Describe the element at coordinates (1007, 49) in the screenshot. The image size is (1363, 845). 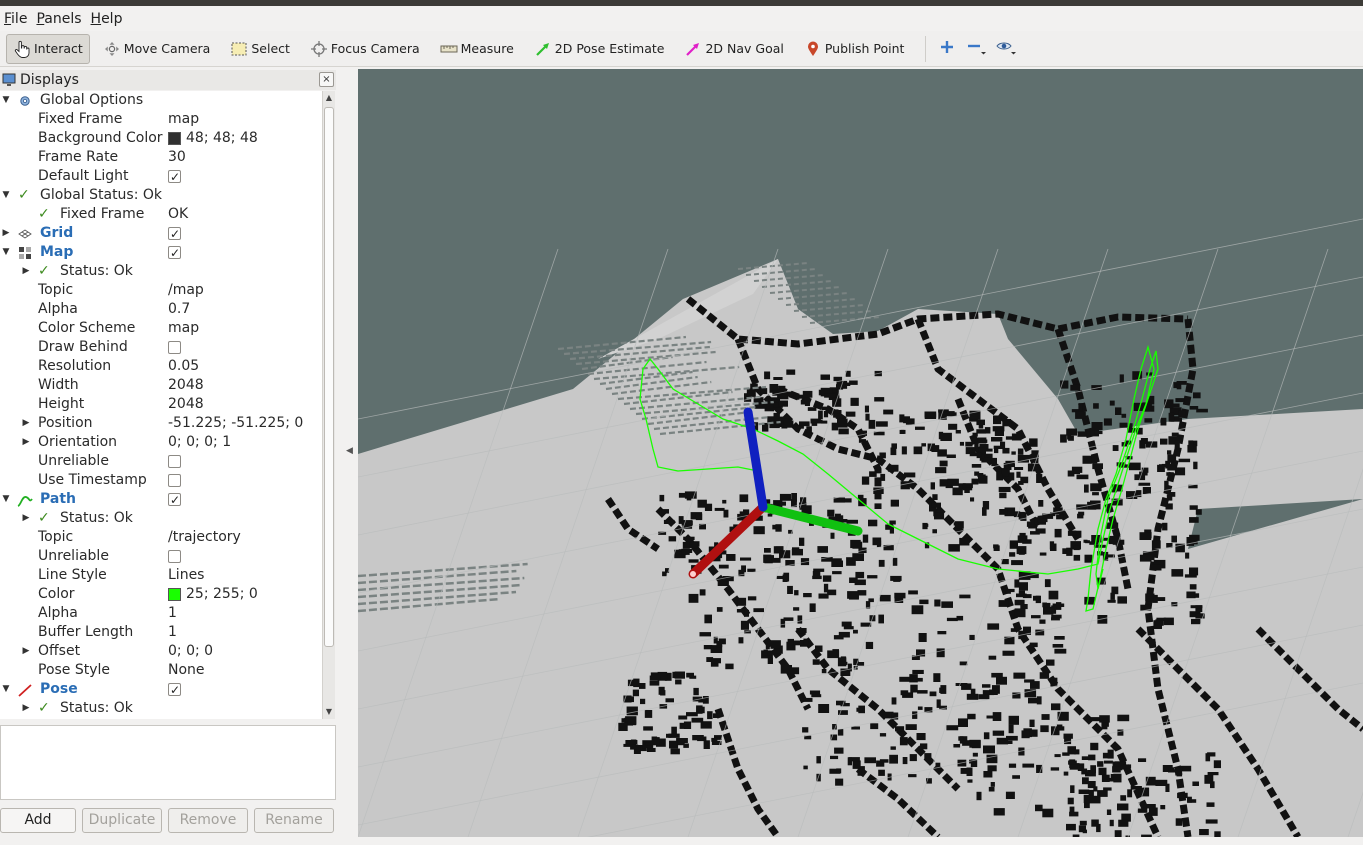
I see `view-options-button` at that location.